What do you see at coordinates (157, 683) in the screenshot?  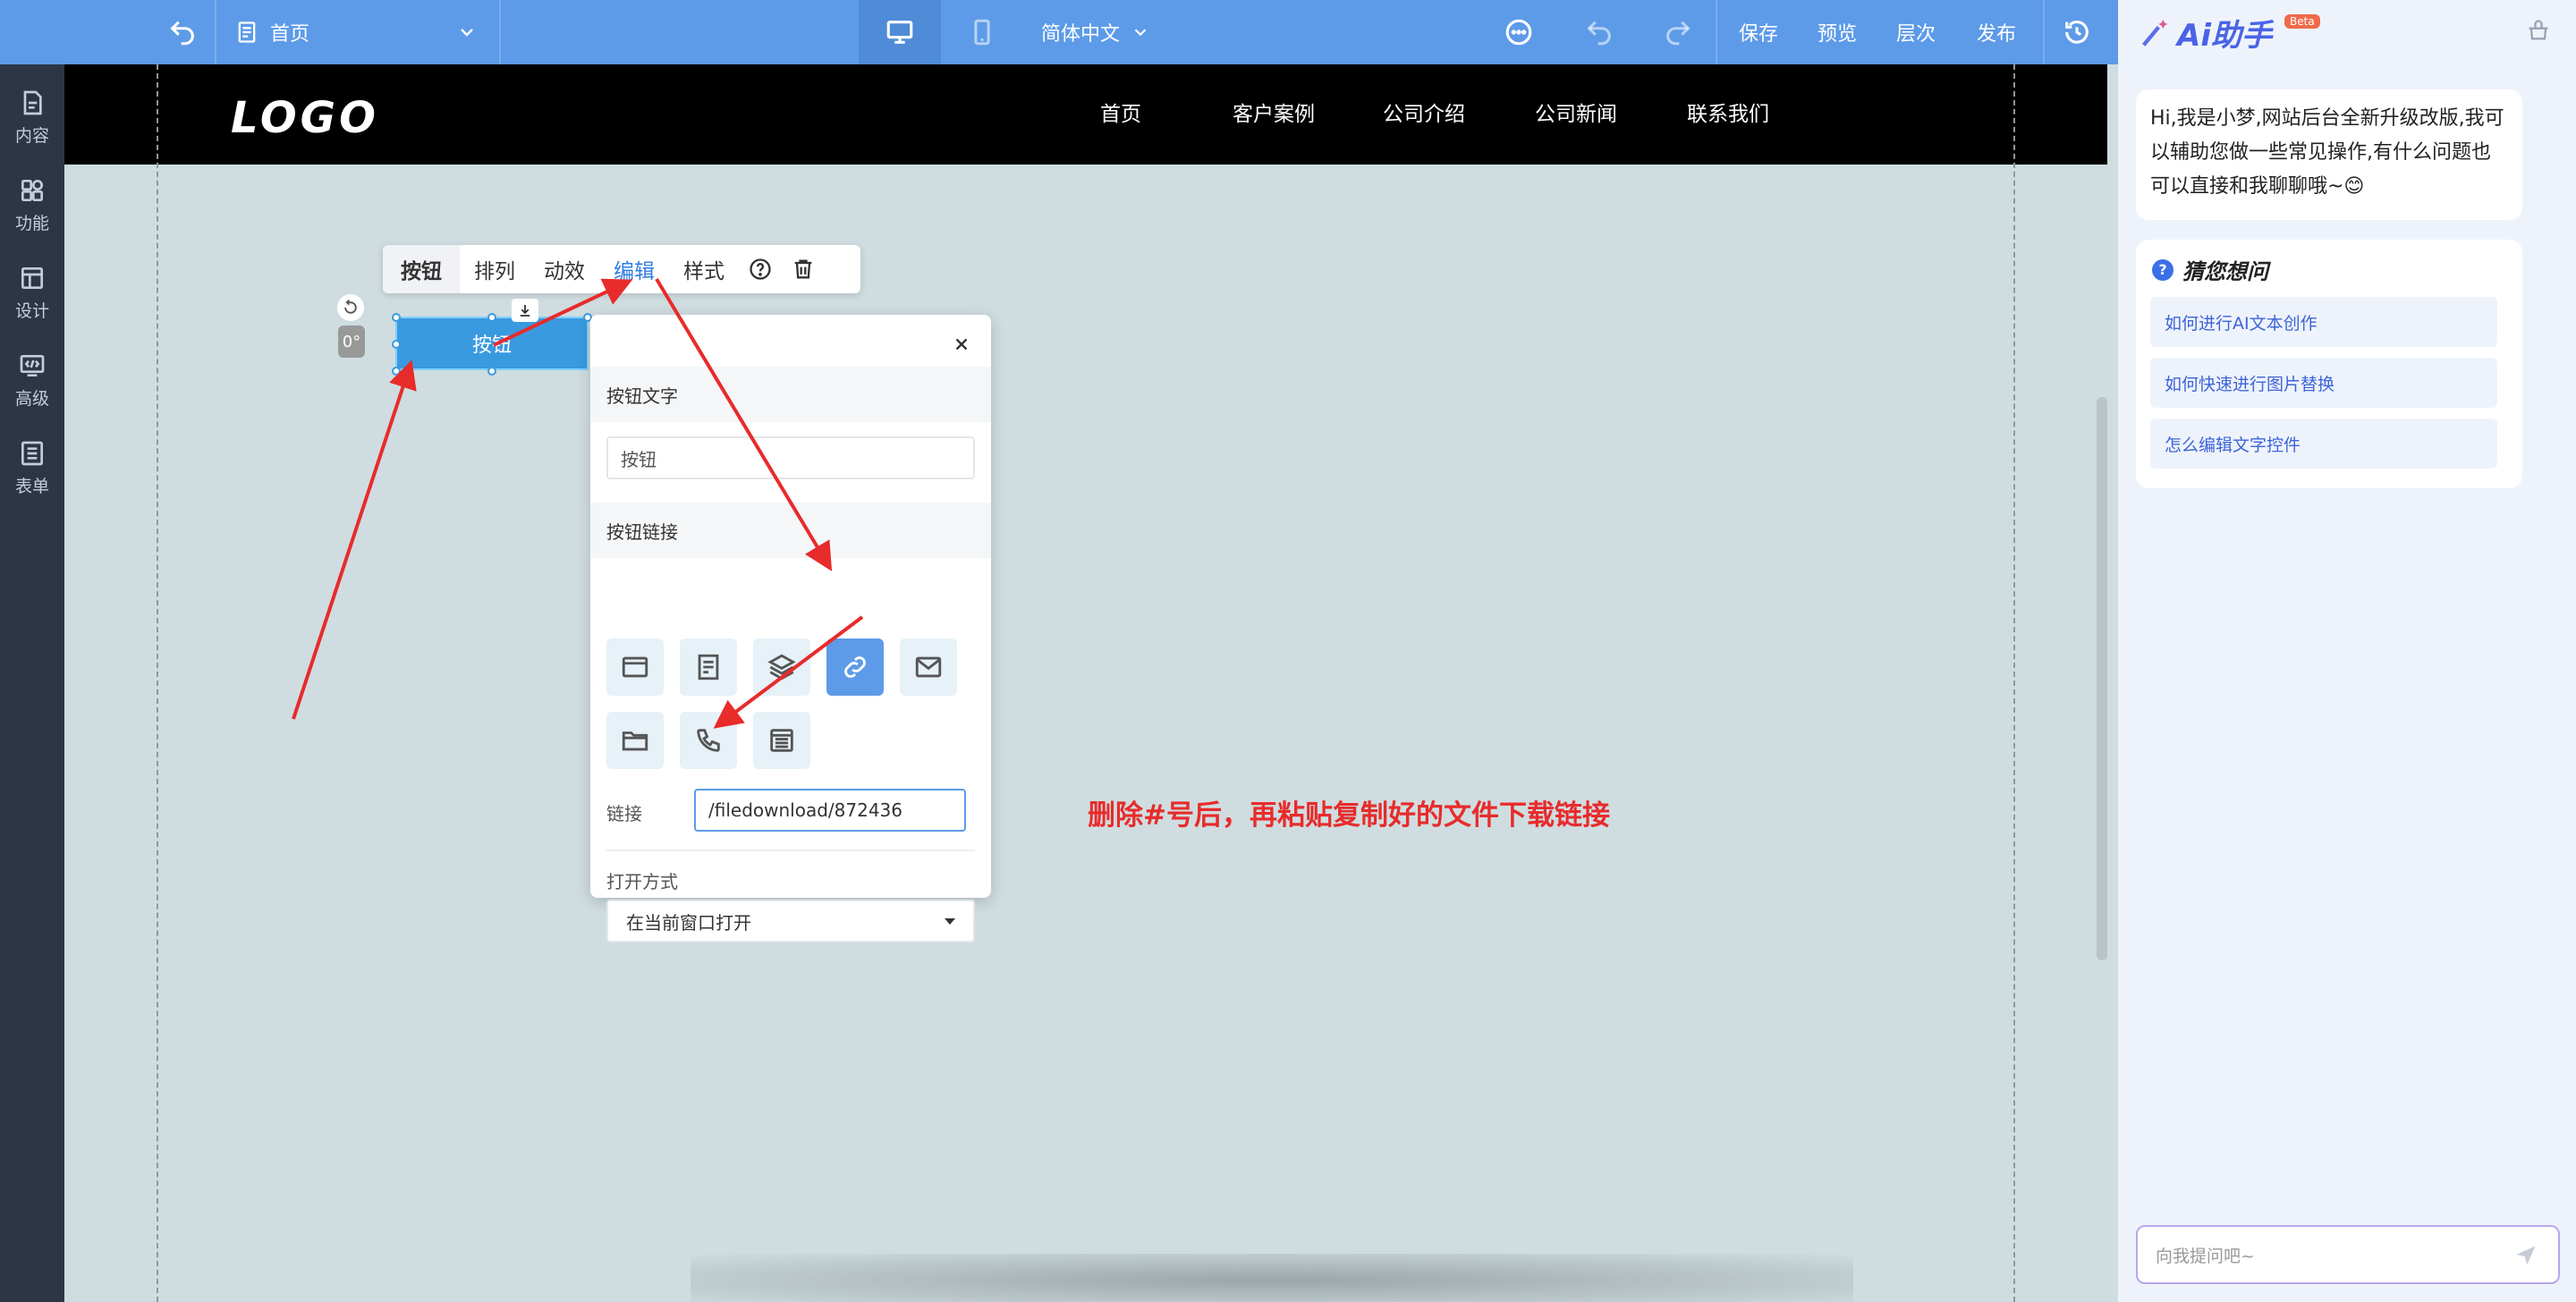 I see `guide-line-left` at bounding box center [157, 683].